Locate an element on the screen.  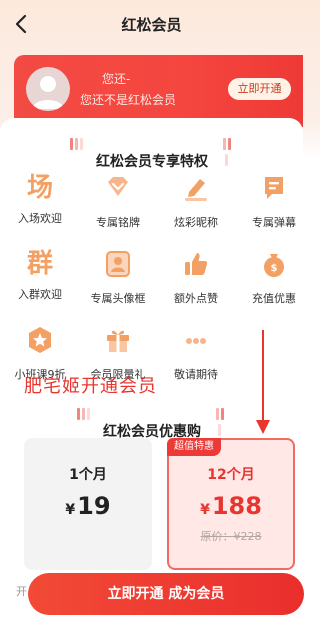
user-silhouette-icon is located at coordinates (48, 92).